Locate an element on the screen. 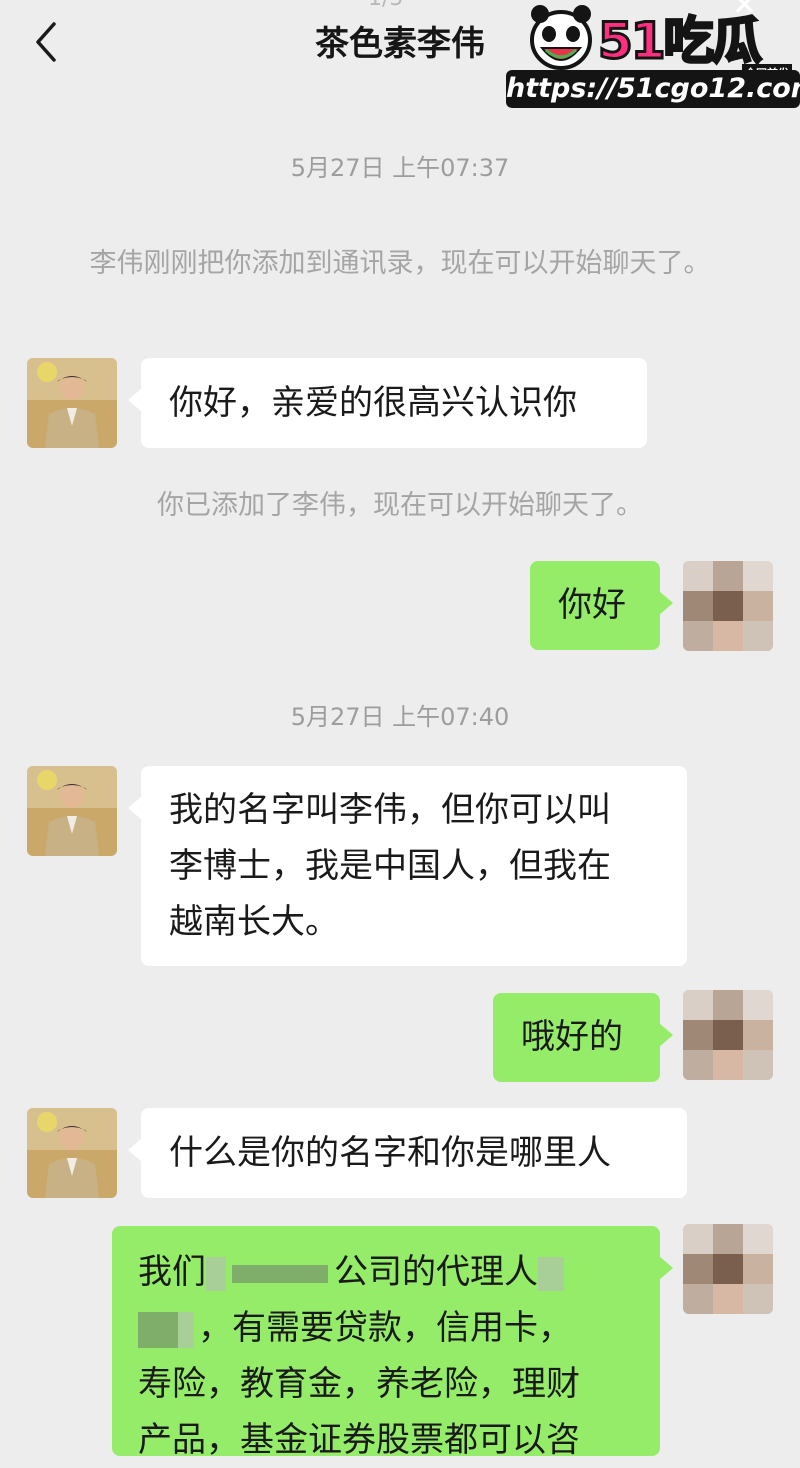 This screenshot has height=1468, width=800. watermark-brand: 51吃瓜 is located at coordinates (680, 41).